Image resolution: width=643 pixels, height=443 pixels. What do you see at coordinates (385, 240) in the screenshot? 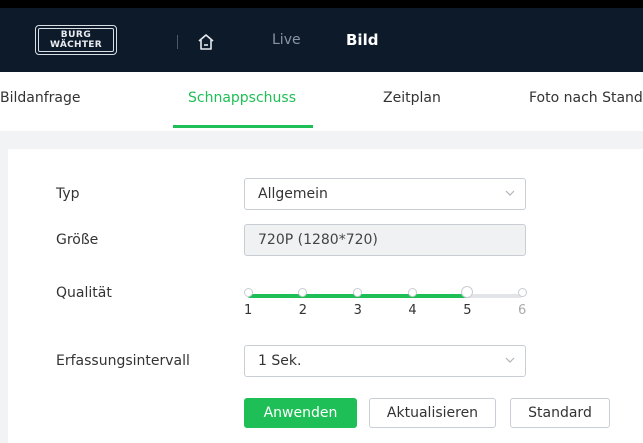
I see `groesse-field: 720P (1280*720)` at bounding box center [385, 240].